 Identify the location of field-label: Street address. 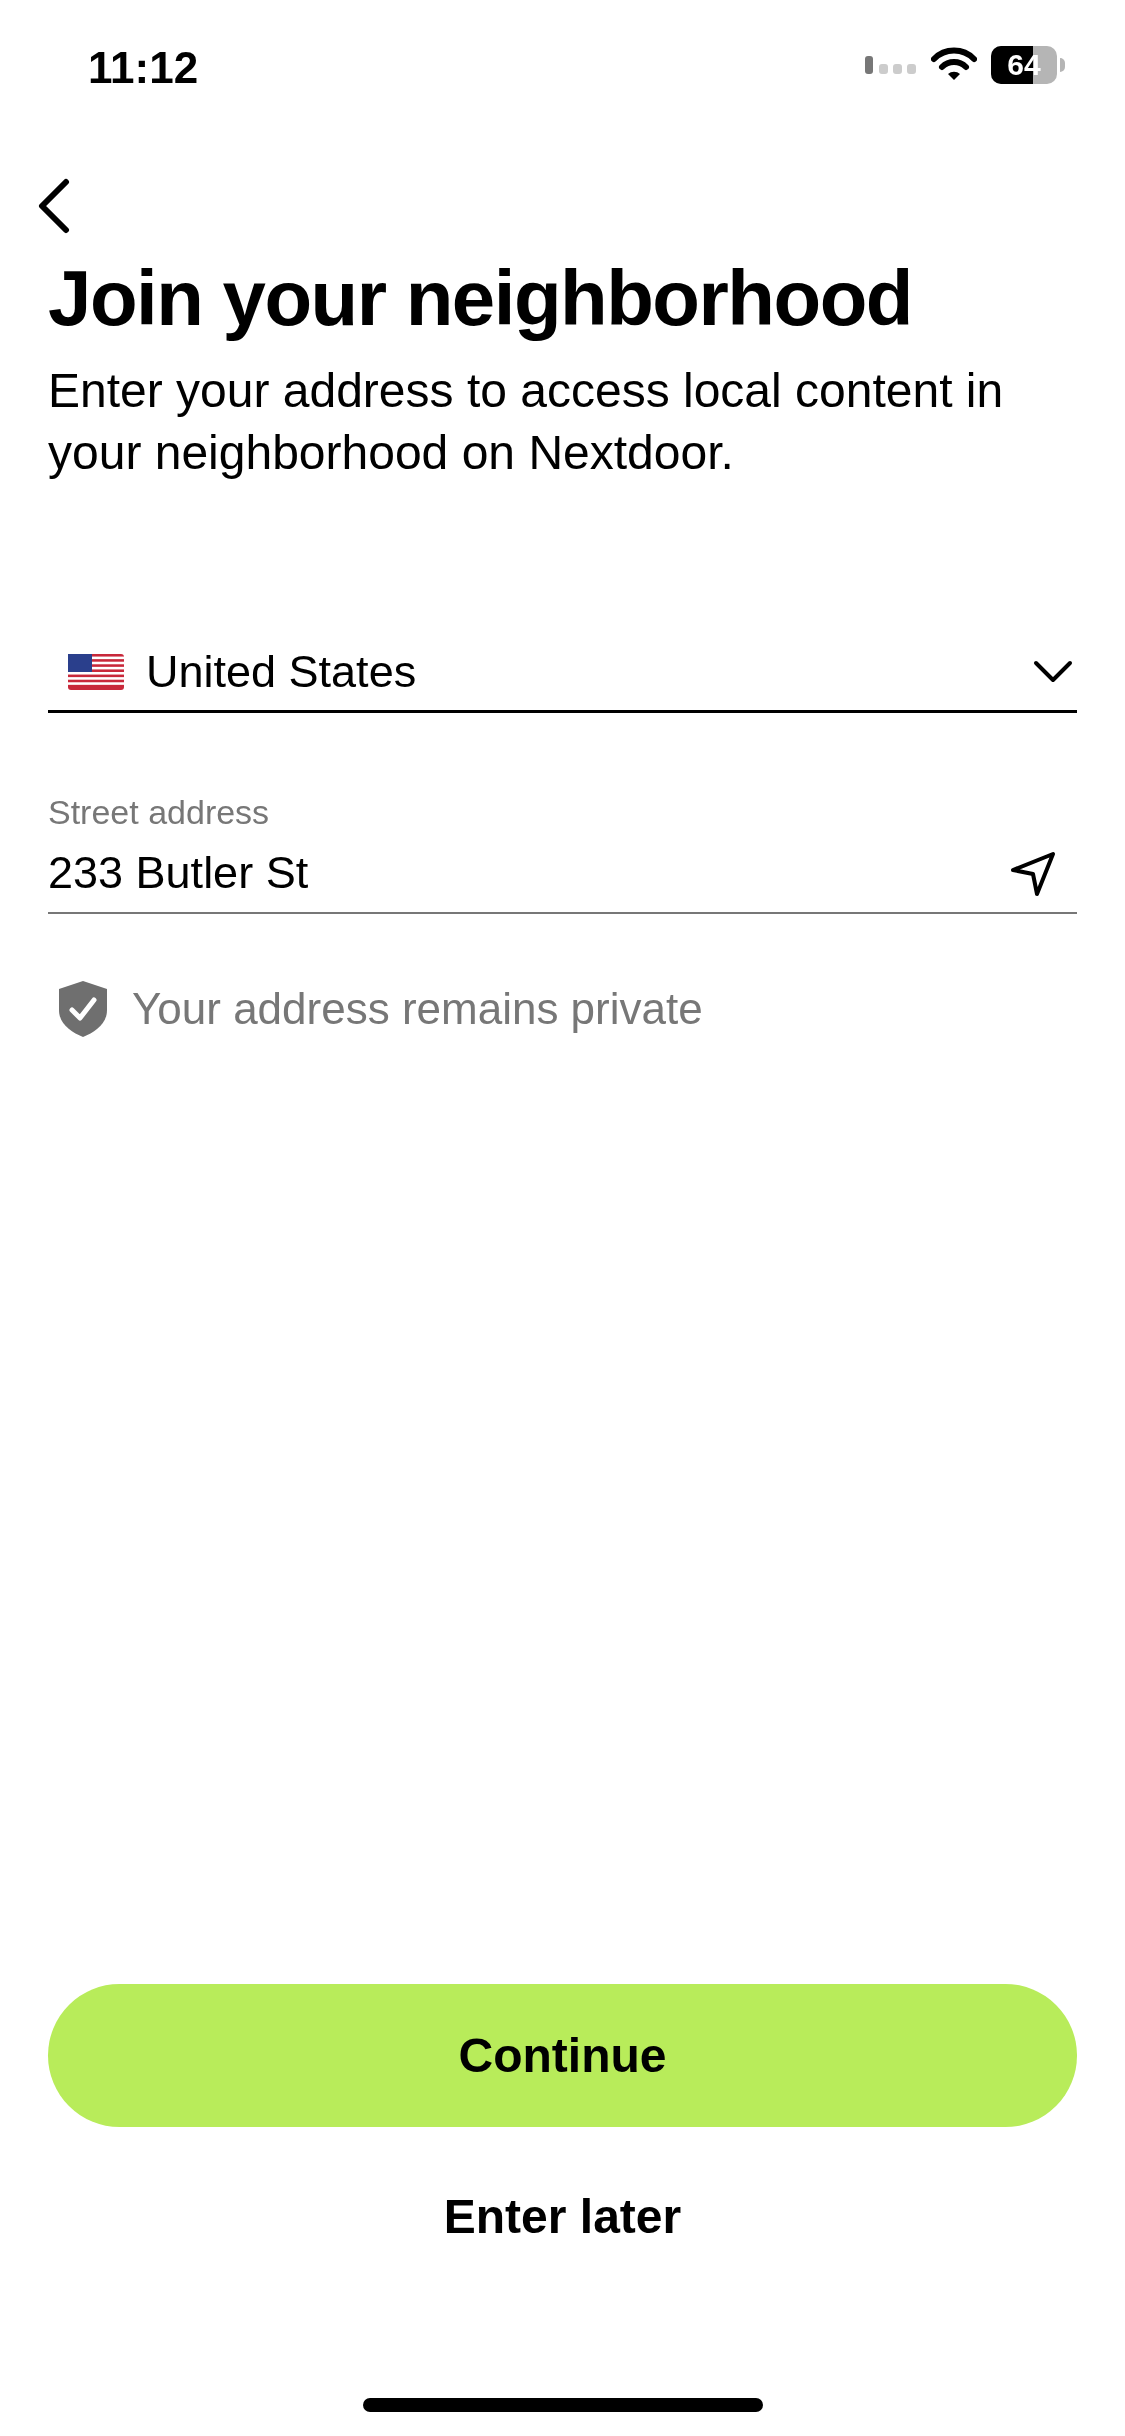
(159, 812).